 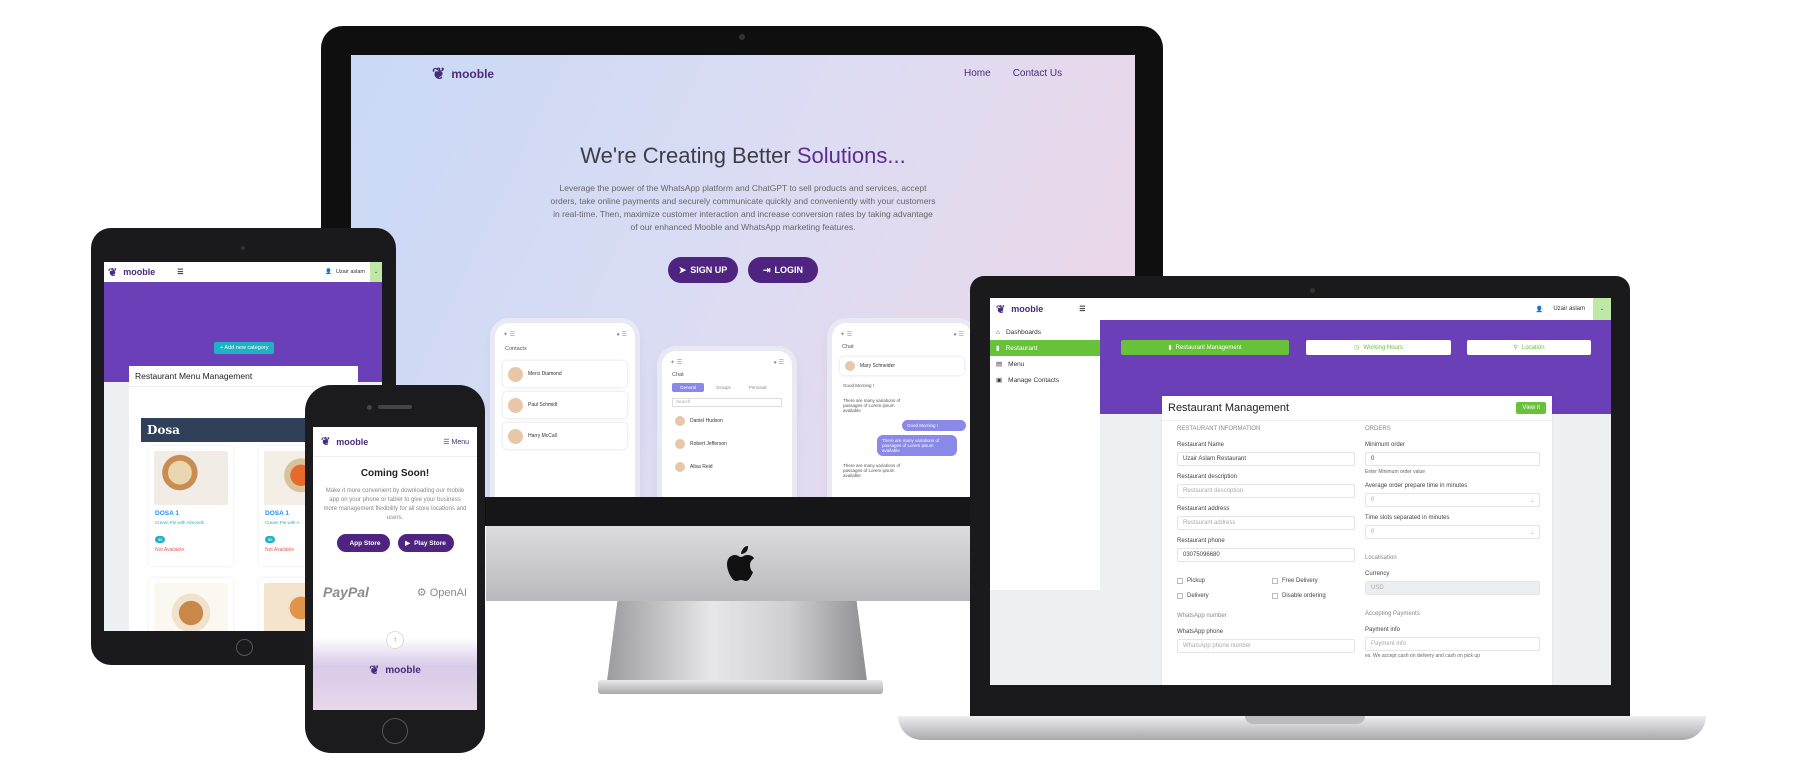 What do you see at coordinates (1266, 523) in the screenshot?
I see `restaurant-address-input: Restaurant address` at bounding box center [1266, 523].